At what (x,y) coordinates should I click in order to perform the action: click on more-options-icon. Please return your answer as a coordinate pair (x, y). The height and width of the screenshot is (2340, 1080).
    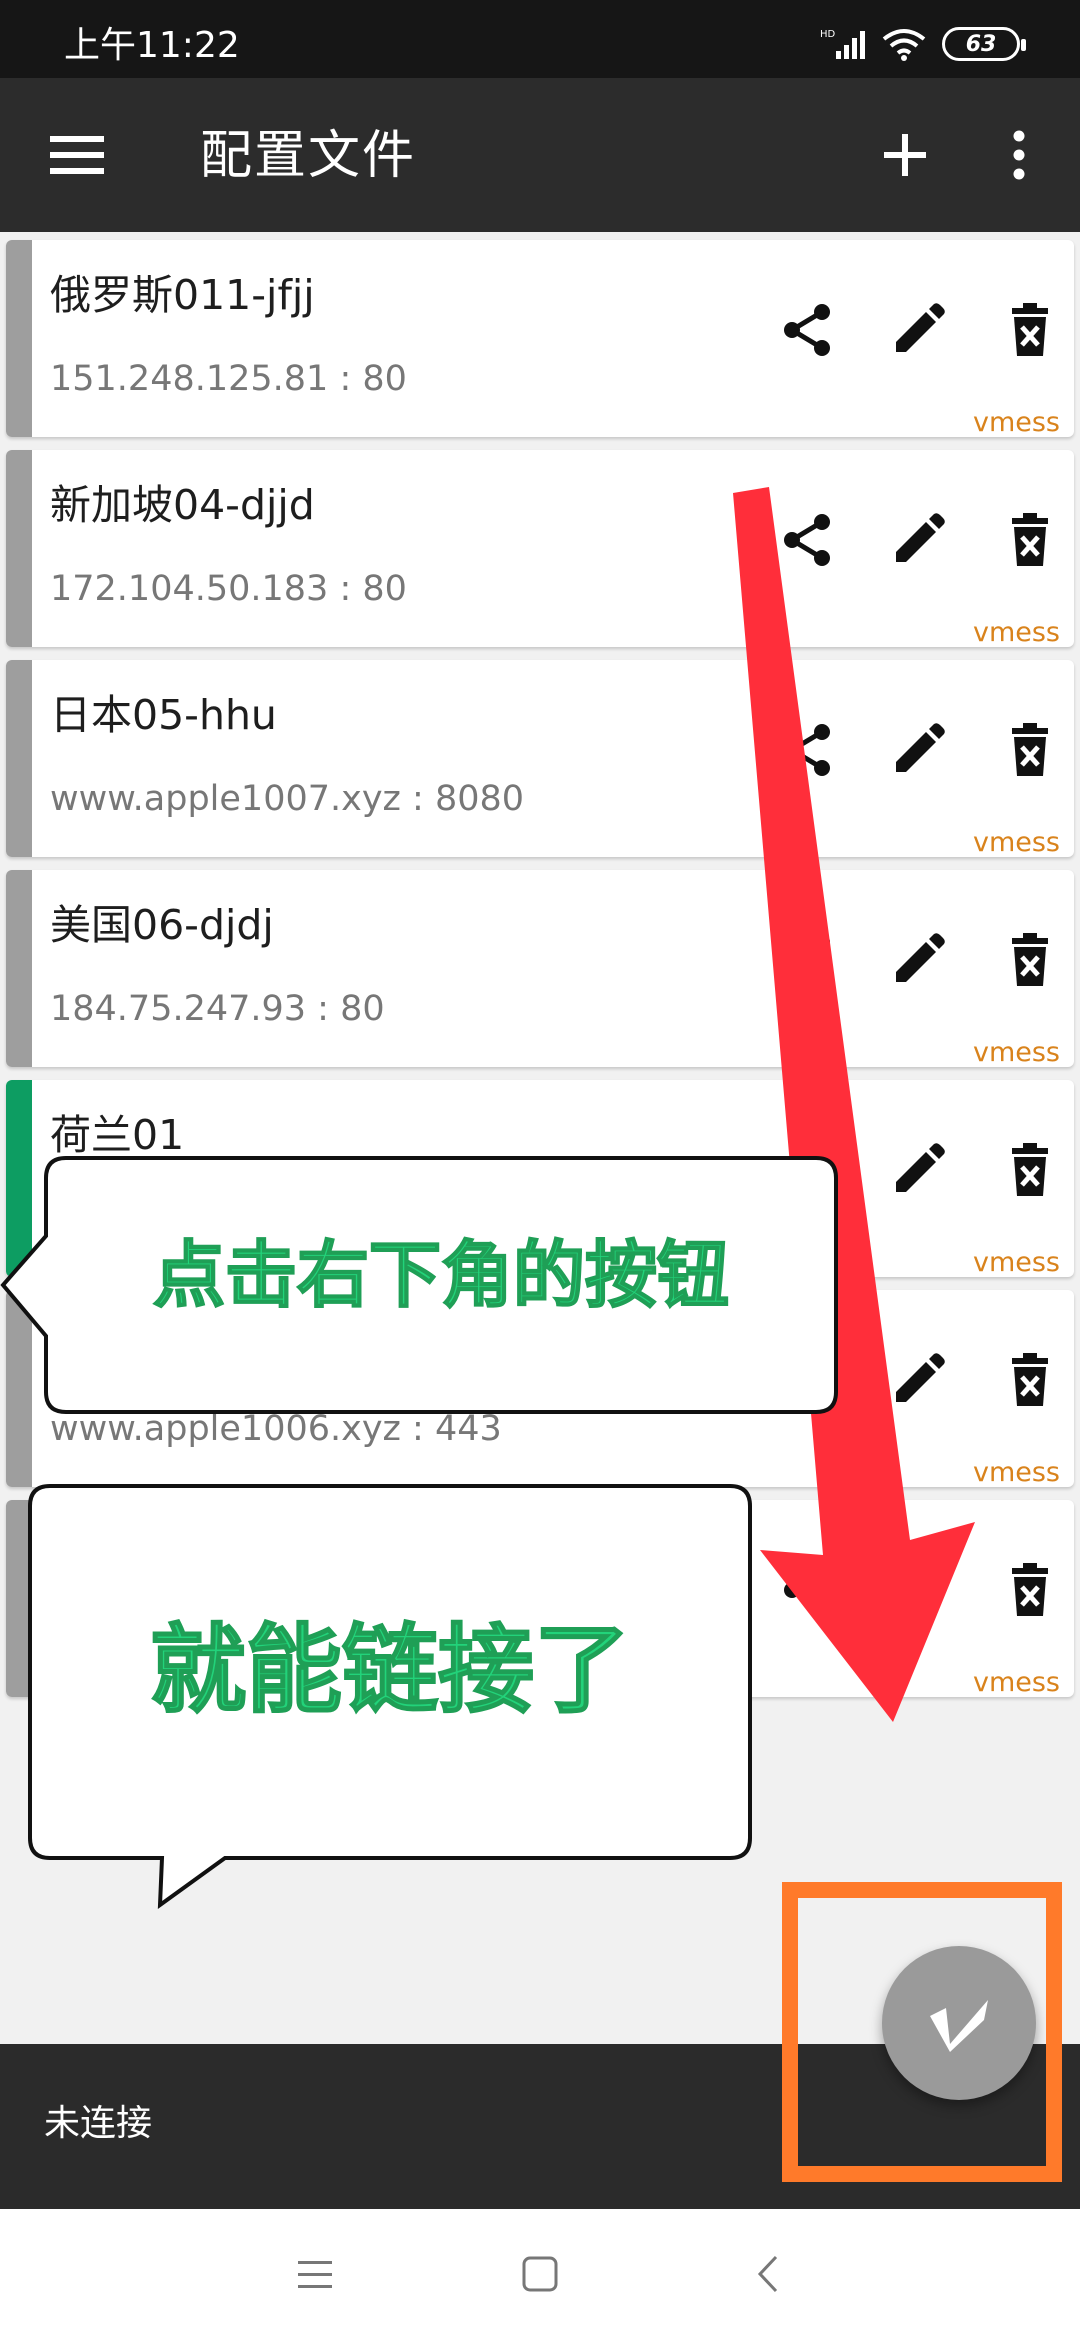
    Looking at the image, I should click on (1019, 155).